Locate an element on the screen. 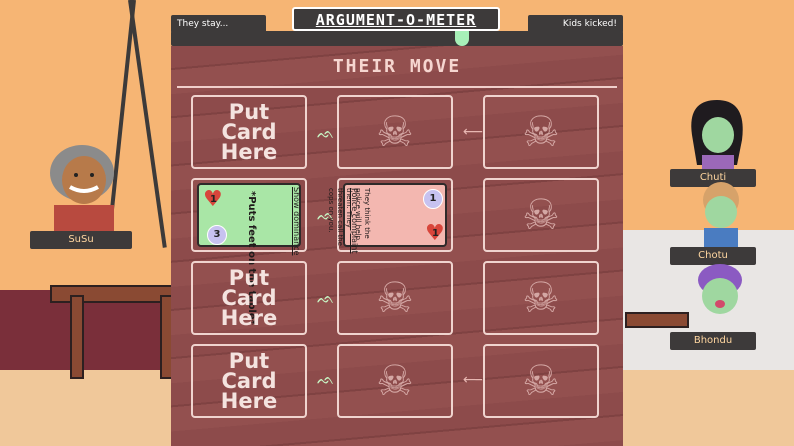 The image size is (794, 446). card-circle-value: 3 is located at coordinates (217, 235).